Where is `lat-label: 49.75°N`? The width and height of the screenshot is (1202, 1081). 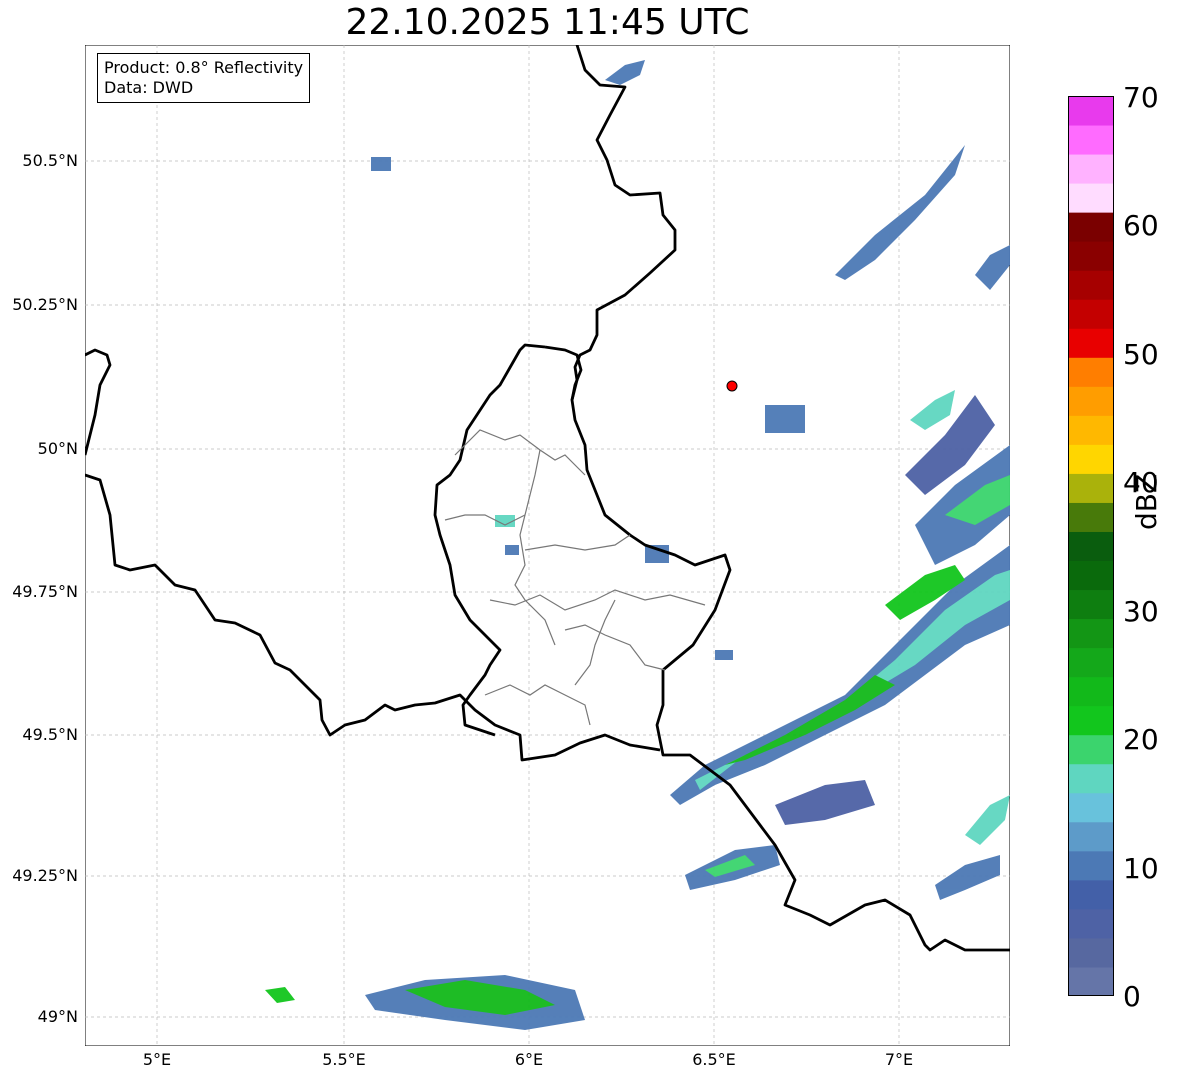 lat-label: 49.75°N is located at coordinates (45, 591).